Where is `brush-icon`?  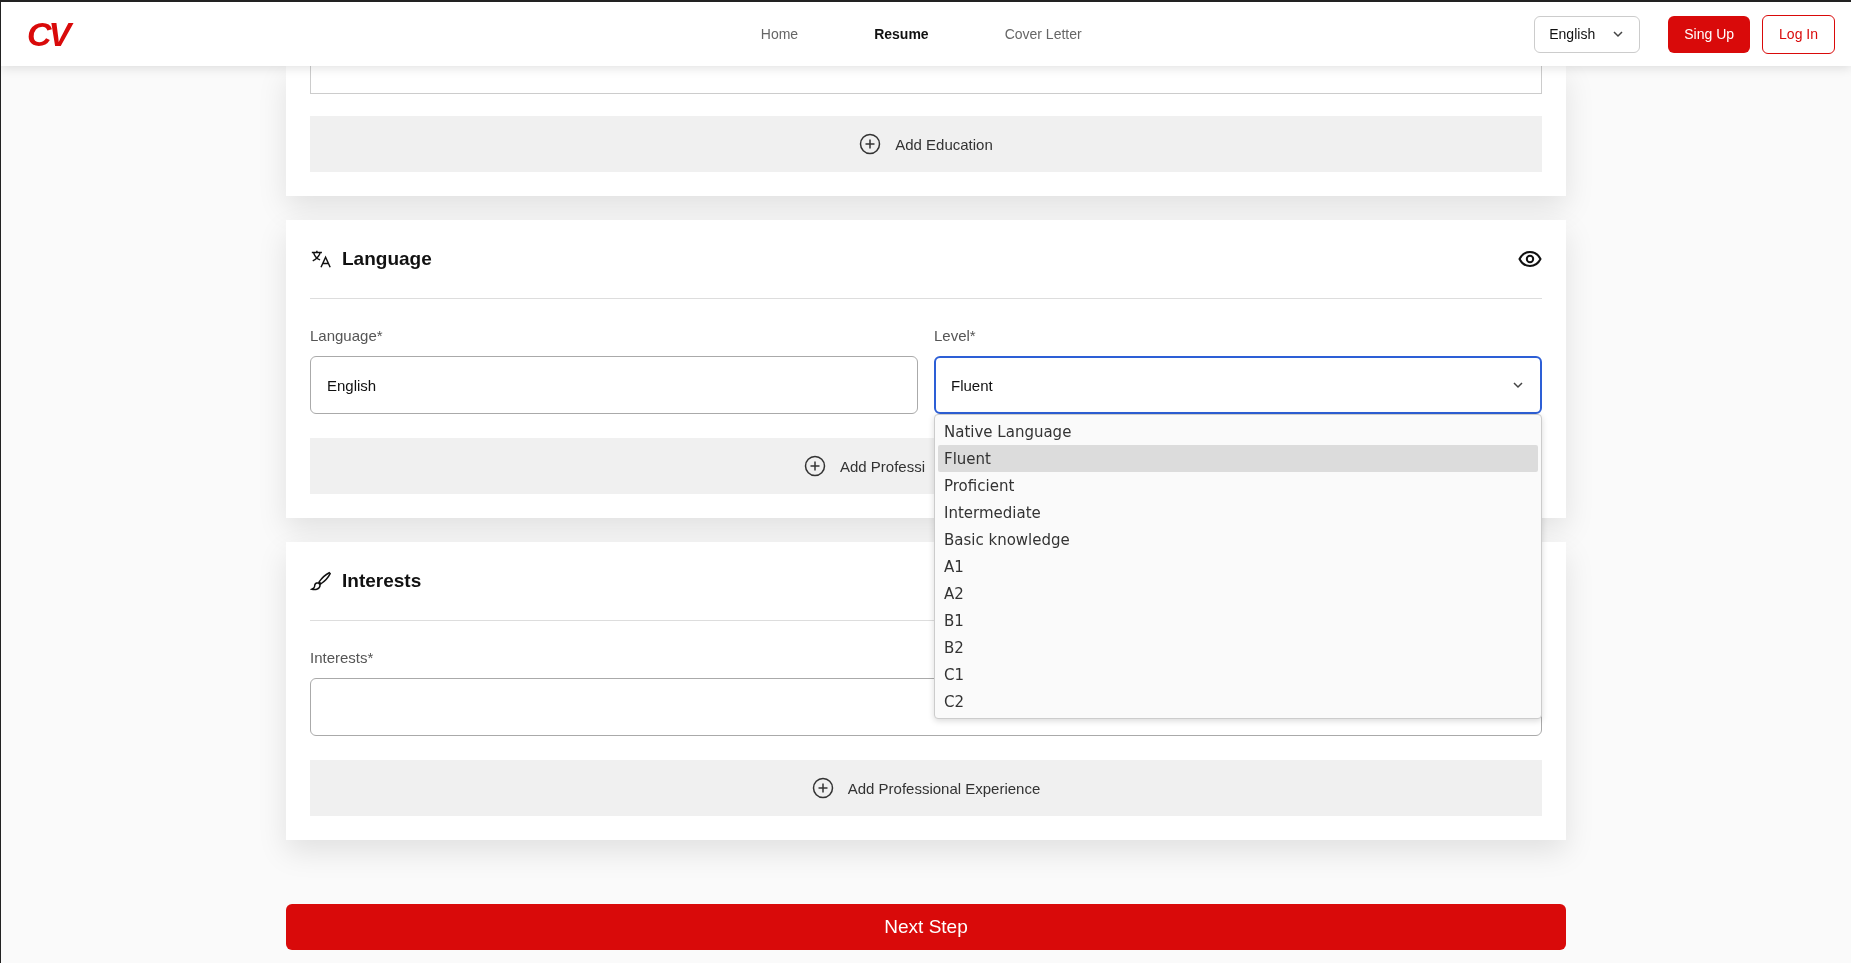
brush-icon is located at coordinates (321, 581).